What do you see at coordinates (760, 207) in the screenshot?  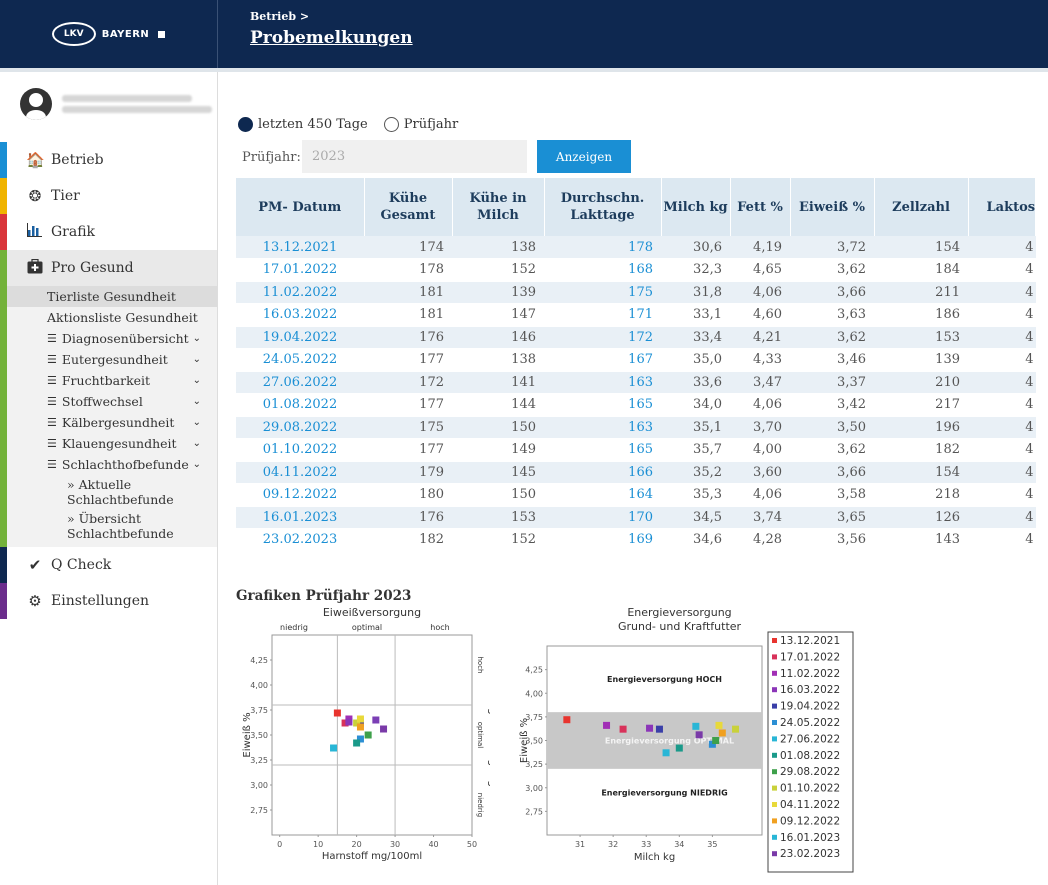 I see `col-header-fett: Fett %` at bounding box center [760, 207].